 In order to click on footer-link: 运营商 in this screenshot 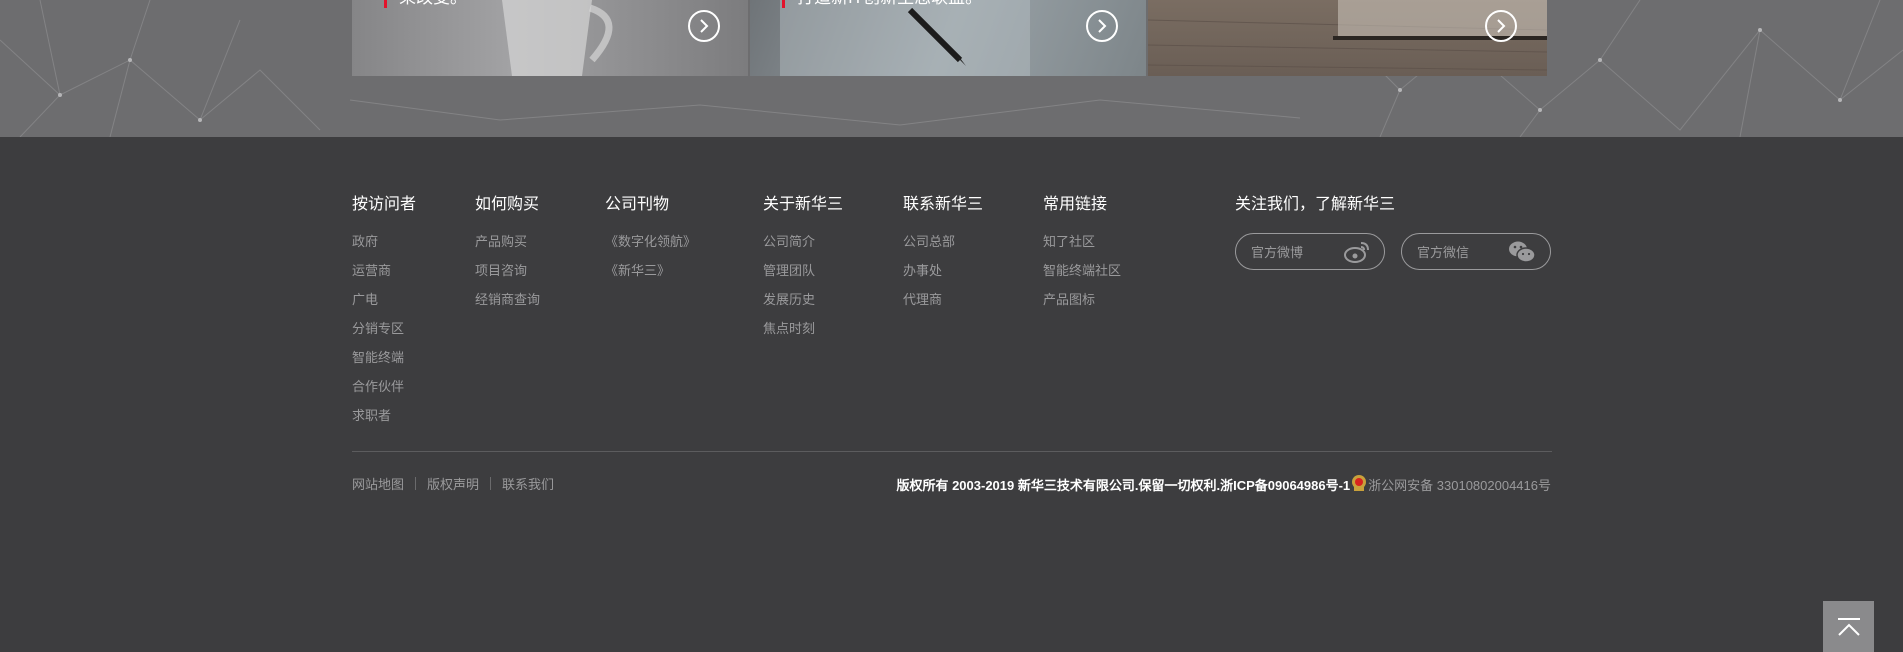, I will do `click(384, 270)`.